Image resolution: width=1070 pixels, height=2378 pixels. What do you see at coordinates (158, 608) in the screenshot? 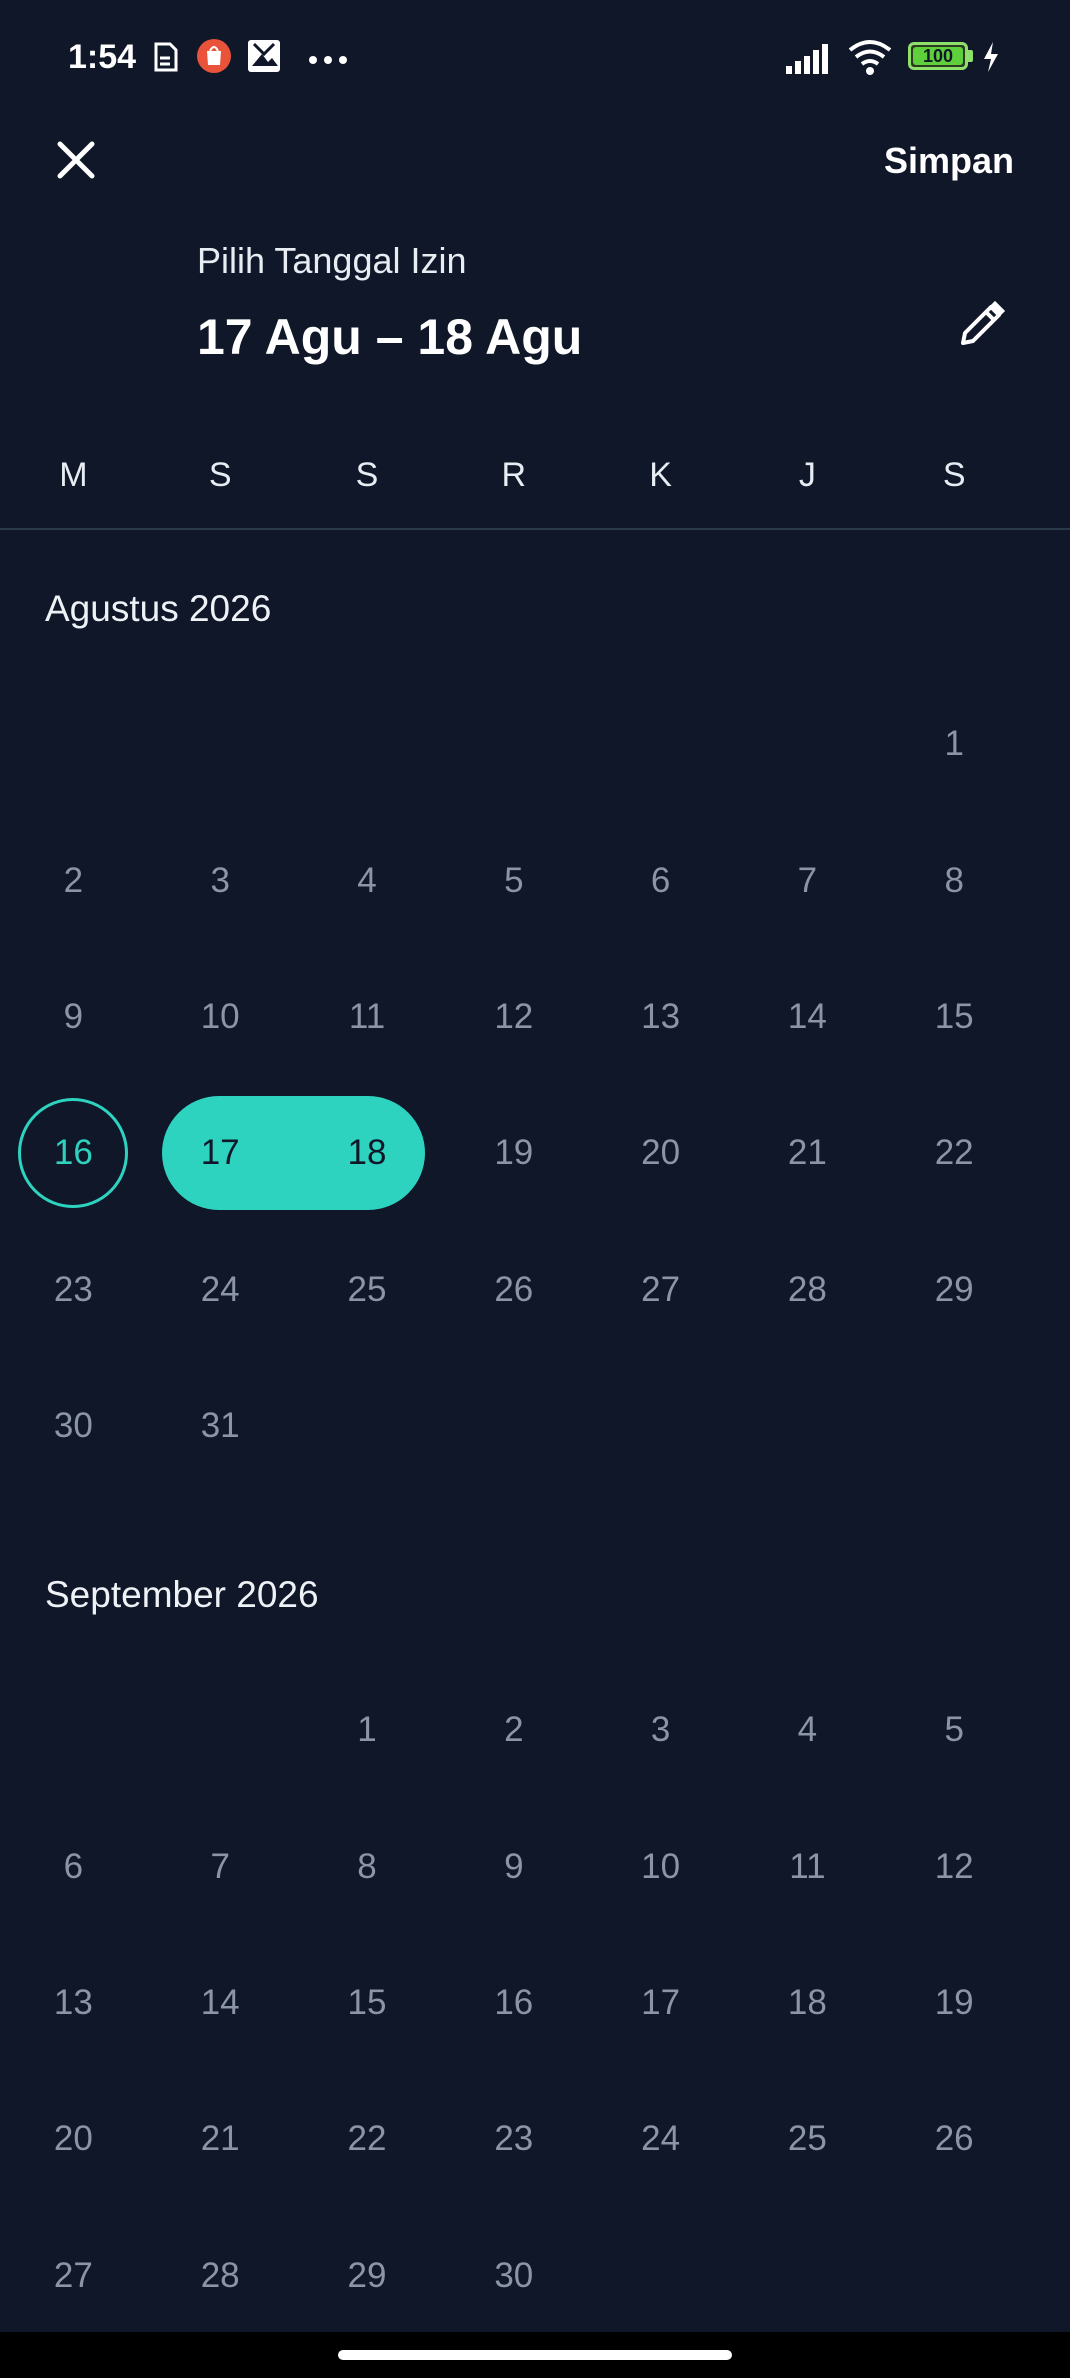
I see `month-title-august: Agustus 2026` at bounding box center [158, 608].